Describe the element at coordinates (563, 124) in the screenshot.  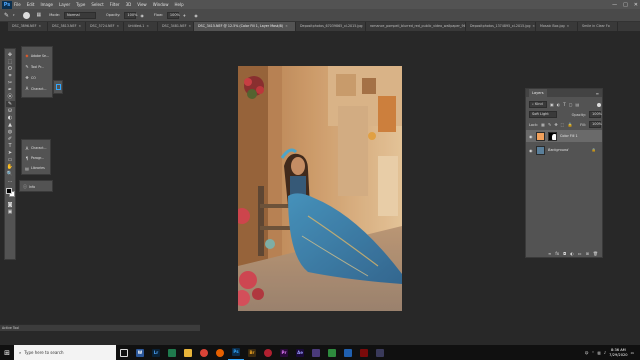
I see `lock-artboard-icon: ⬚` at that location.